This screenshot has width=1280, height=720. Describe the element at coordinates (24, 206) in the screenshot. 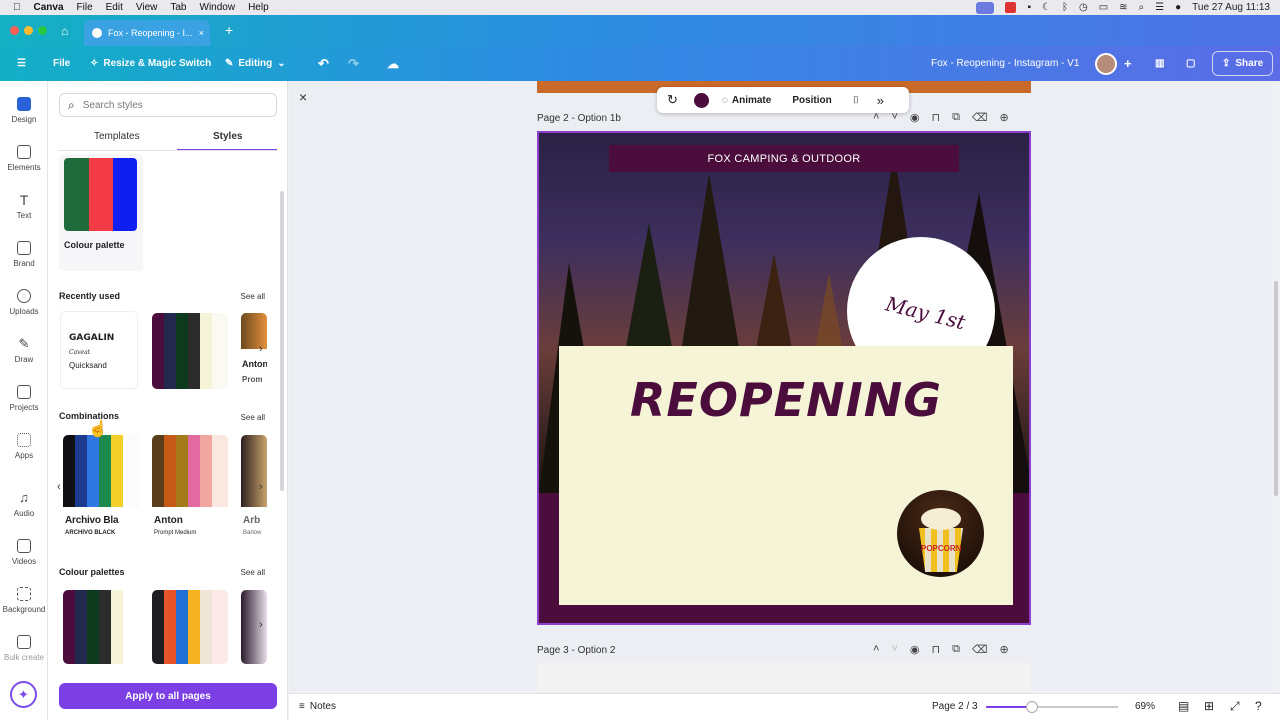

I see `sidebar-item-text: T Text` at that location.